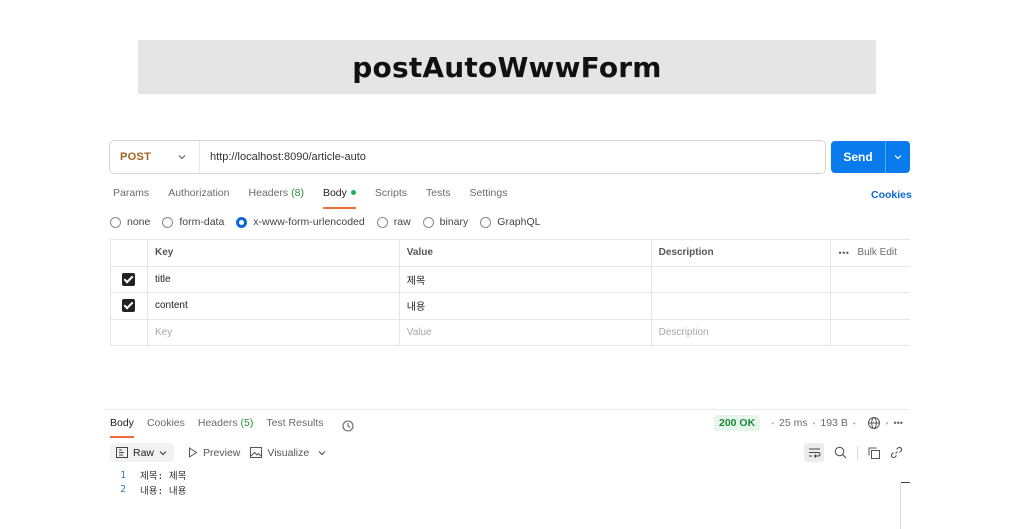 This screenshot has height=529, width=1014. I want to click on line-number: 1, so click(123, 475).